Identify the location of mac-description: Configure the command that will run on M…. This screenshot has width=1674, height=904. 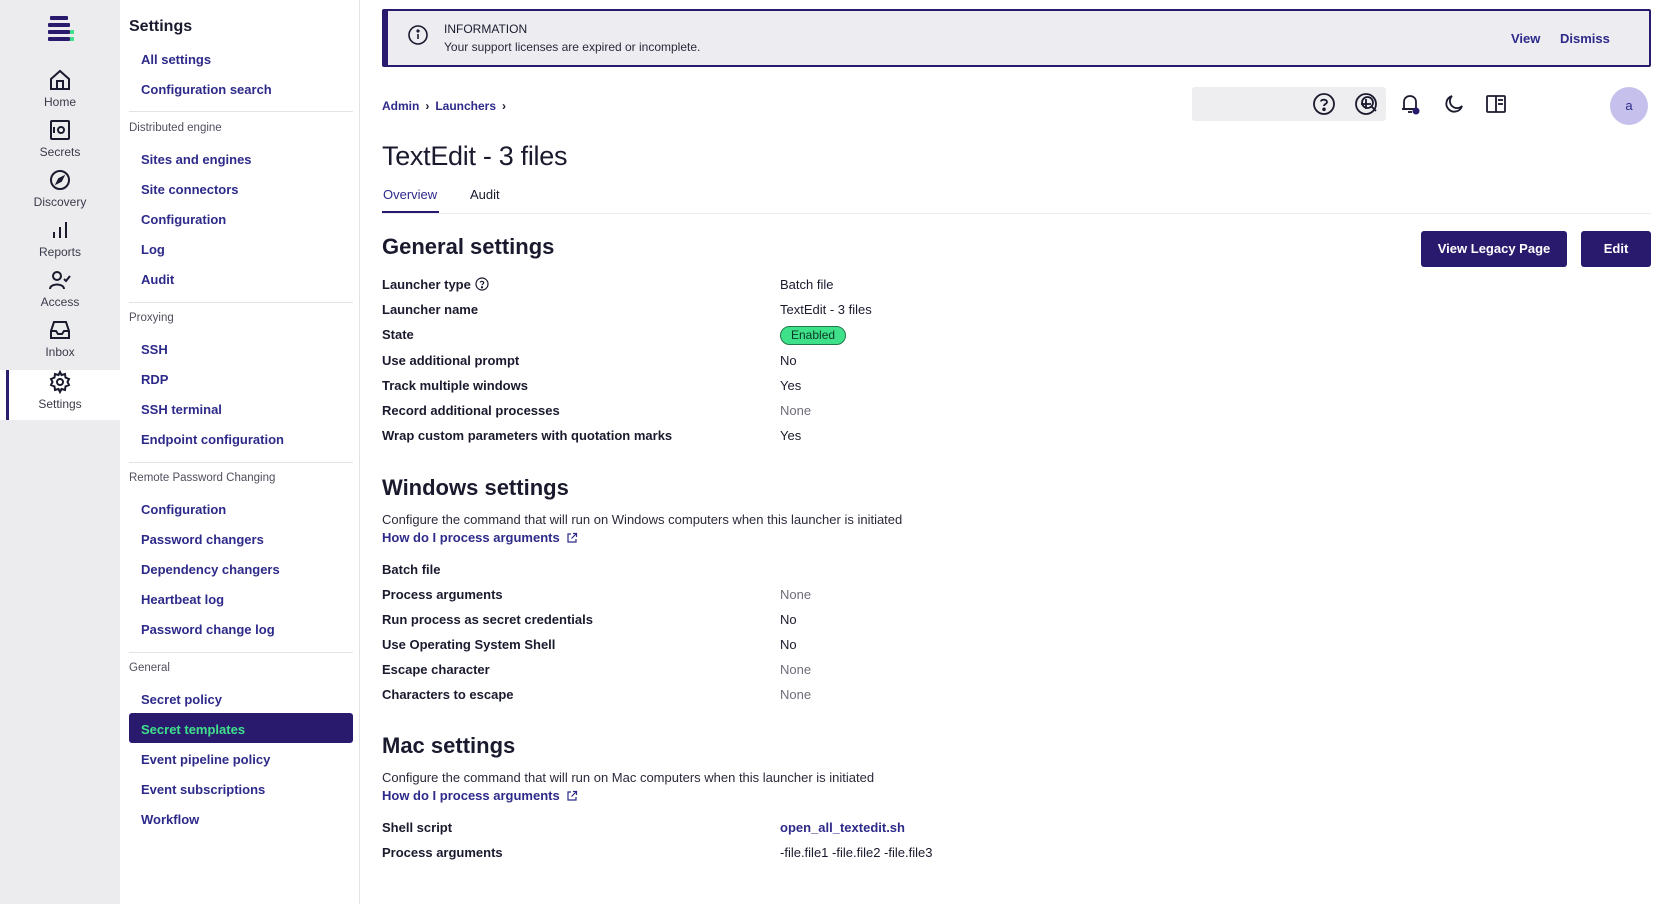
(628, 777).